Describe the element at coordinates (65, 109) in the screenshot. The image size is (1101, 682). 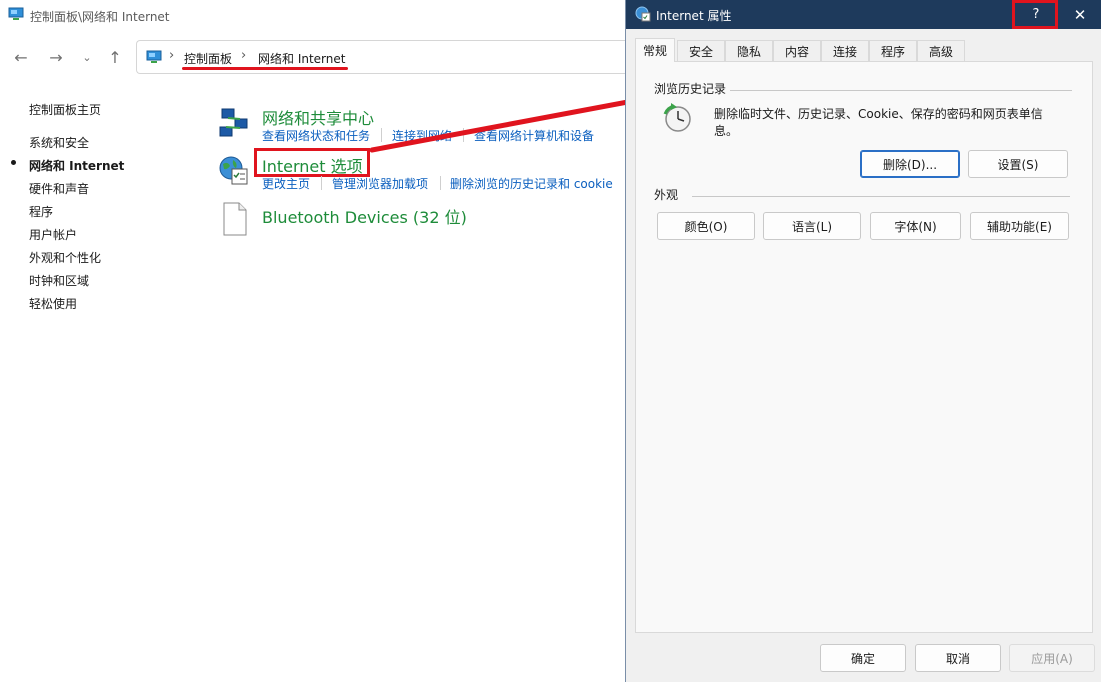
I see `sidebar-item-home: 控制面板主页` at that location.